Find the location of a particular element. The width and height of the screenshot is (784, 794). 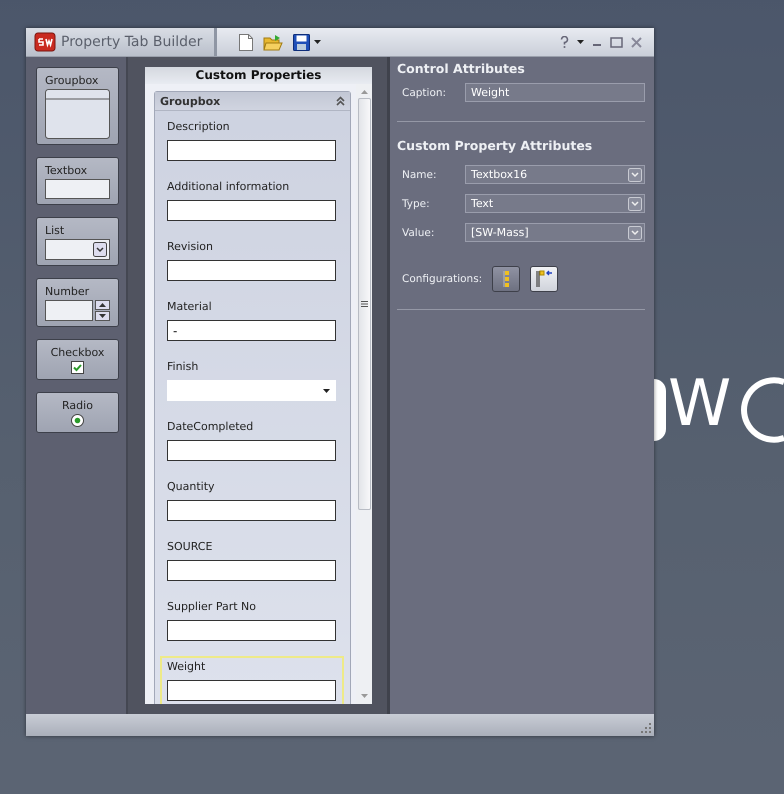

dropdown-field: Text is located at coordinates (555, 203).